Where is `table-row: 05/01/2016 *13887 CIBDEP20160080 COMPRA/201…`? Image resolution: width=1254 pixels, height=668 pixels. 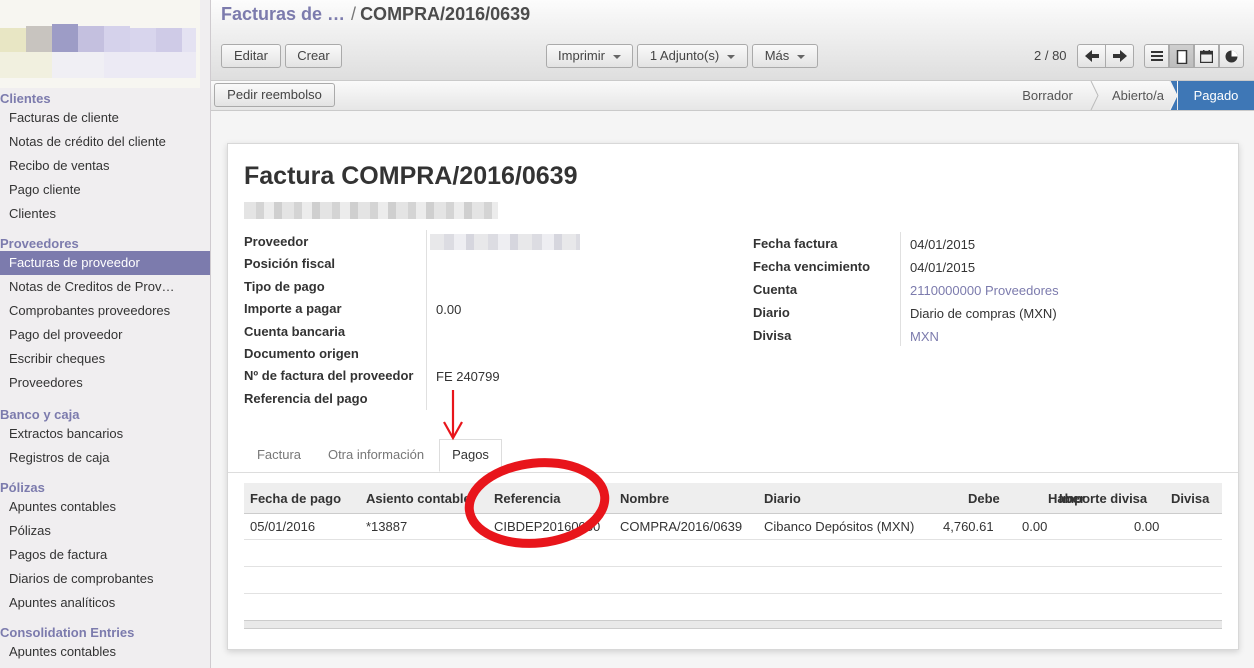 table-row: 05/01/2016 *13887 CIBDEP20160080 COMPRA/201… is located at coordinates (733, 526).